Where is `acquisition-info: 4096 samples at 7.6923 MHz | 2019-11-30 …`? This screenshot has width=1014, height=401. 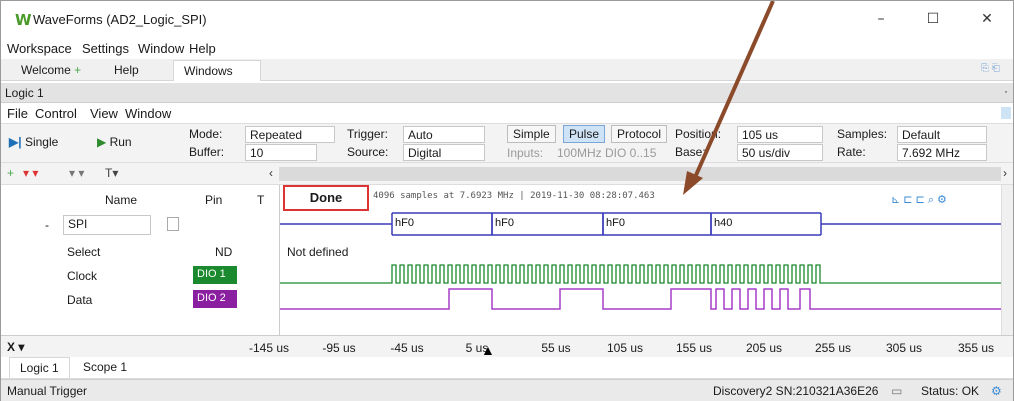
acquisition-info: 4096 samples at 7.6923 MHz | 2019-11-30 … is located at coordinates (514, 196).